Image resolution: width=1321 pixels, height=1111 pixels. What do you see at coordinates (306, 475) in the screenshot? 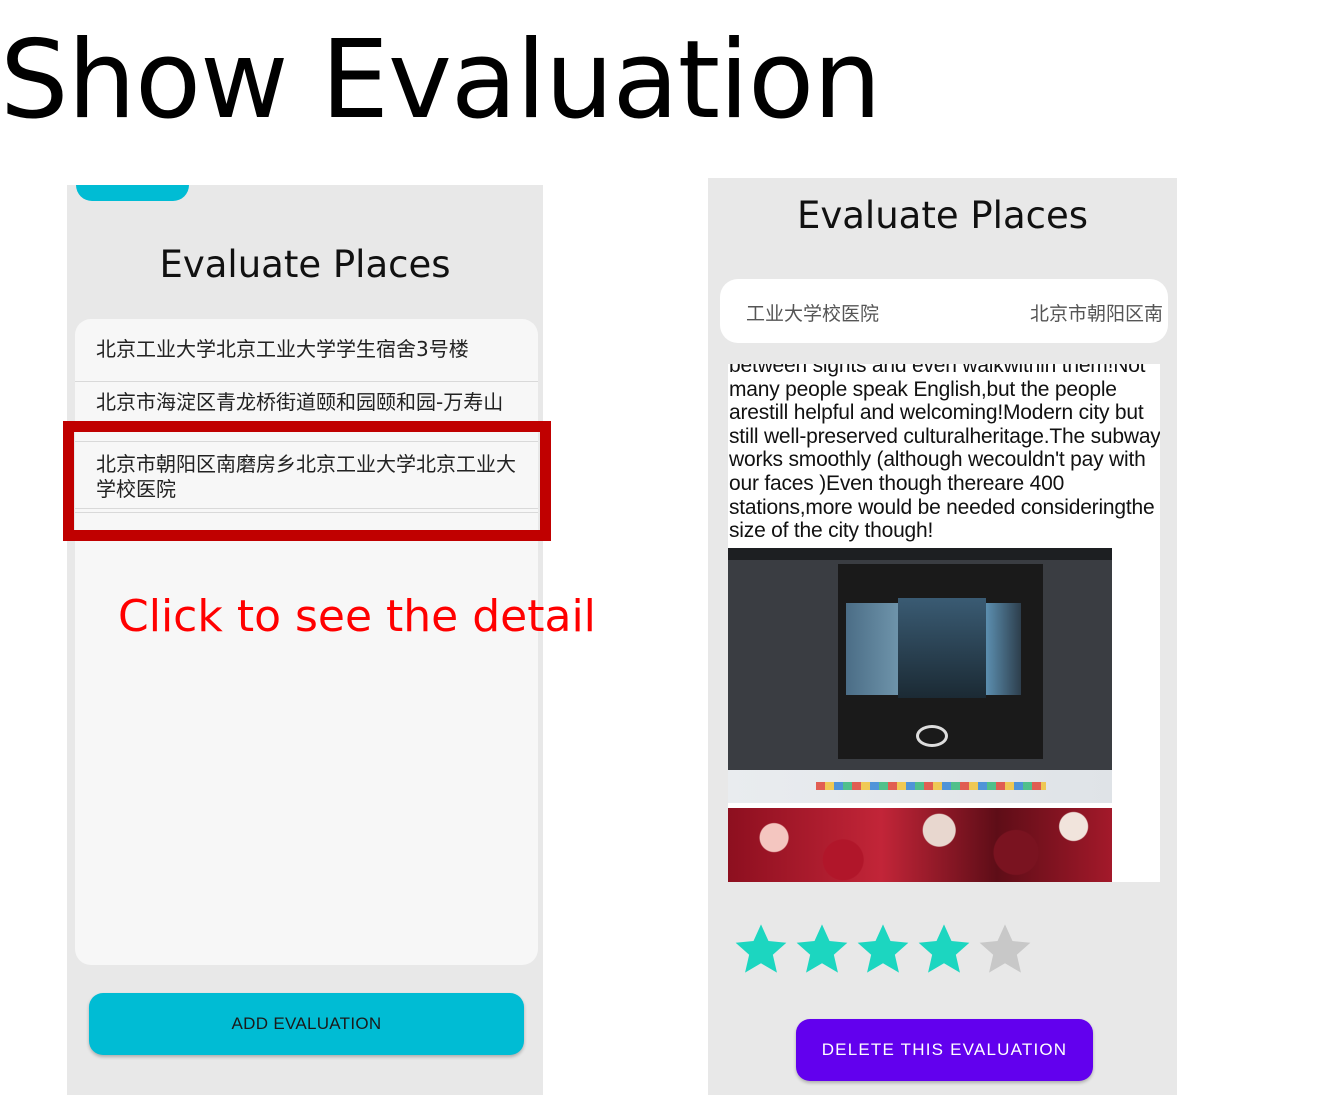
I see `list-item: 北京市朝阳区南磨房乡北京工业大学北京工业大学校医院` at bounding box center [306, 475].